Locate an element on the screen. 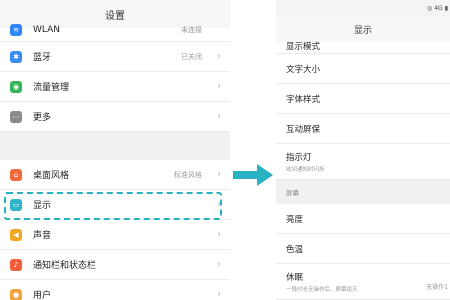  section-divider is located at coordinates (115, 146).